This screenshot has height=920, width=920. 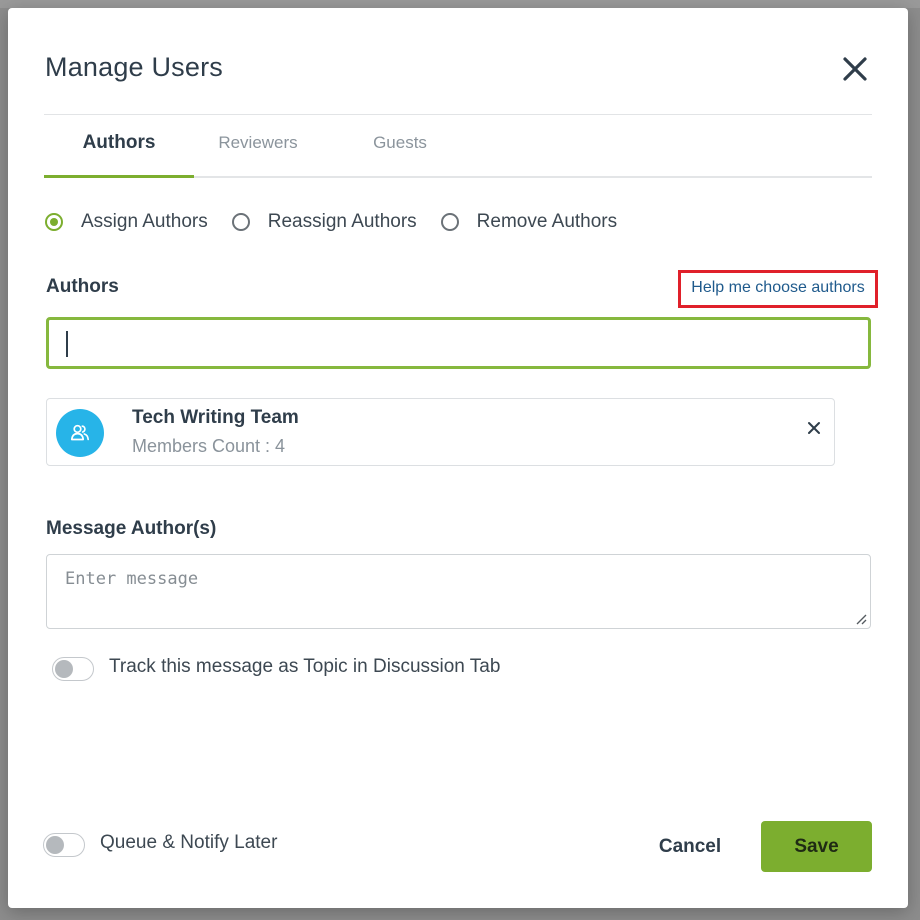 What do you see at coordinates (547, 221) in the screenshot?
I see `radio-label: Remove Authors` at bounding box center [547, 221].